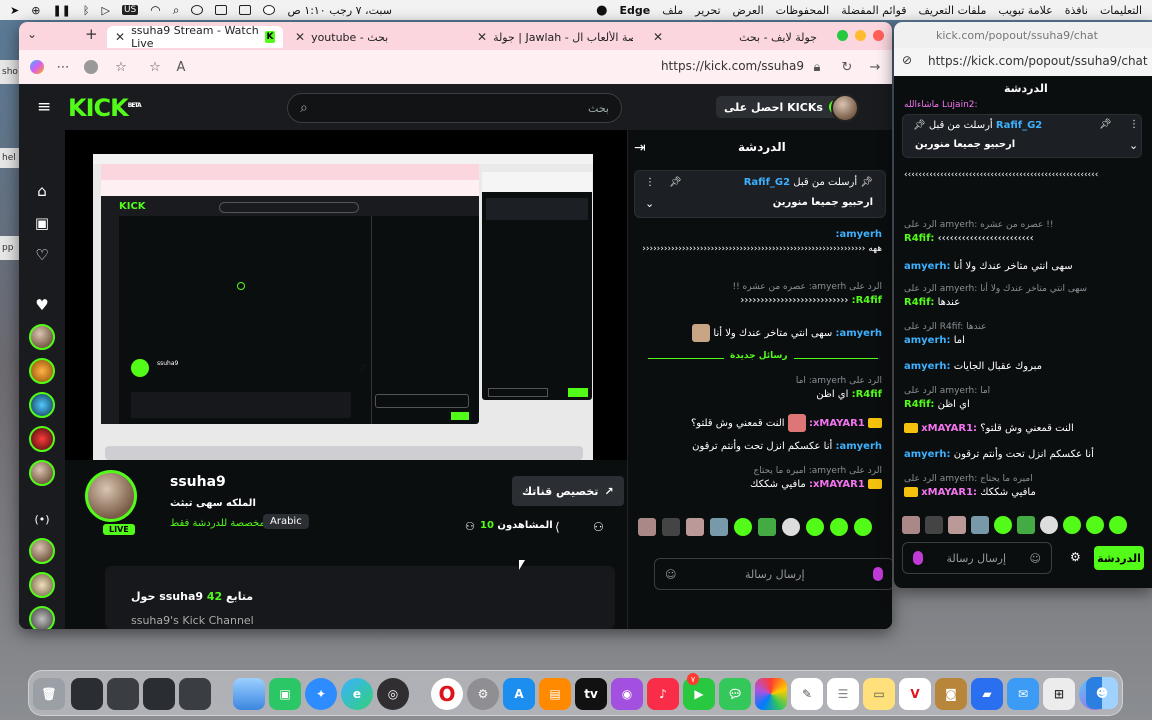 The height and width of the screenshot is (720, 1152). What do you see at coordinates (37, 67) in the screenshot?
I see `edge-logo-icon` at bounding box center [37, 67].